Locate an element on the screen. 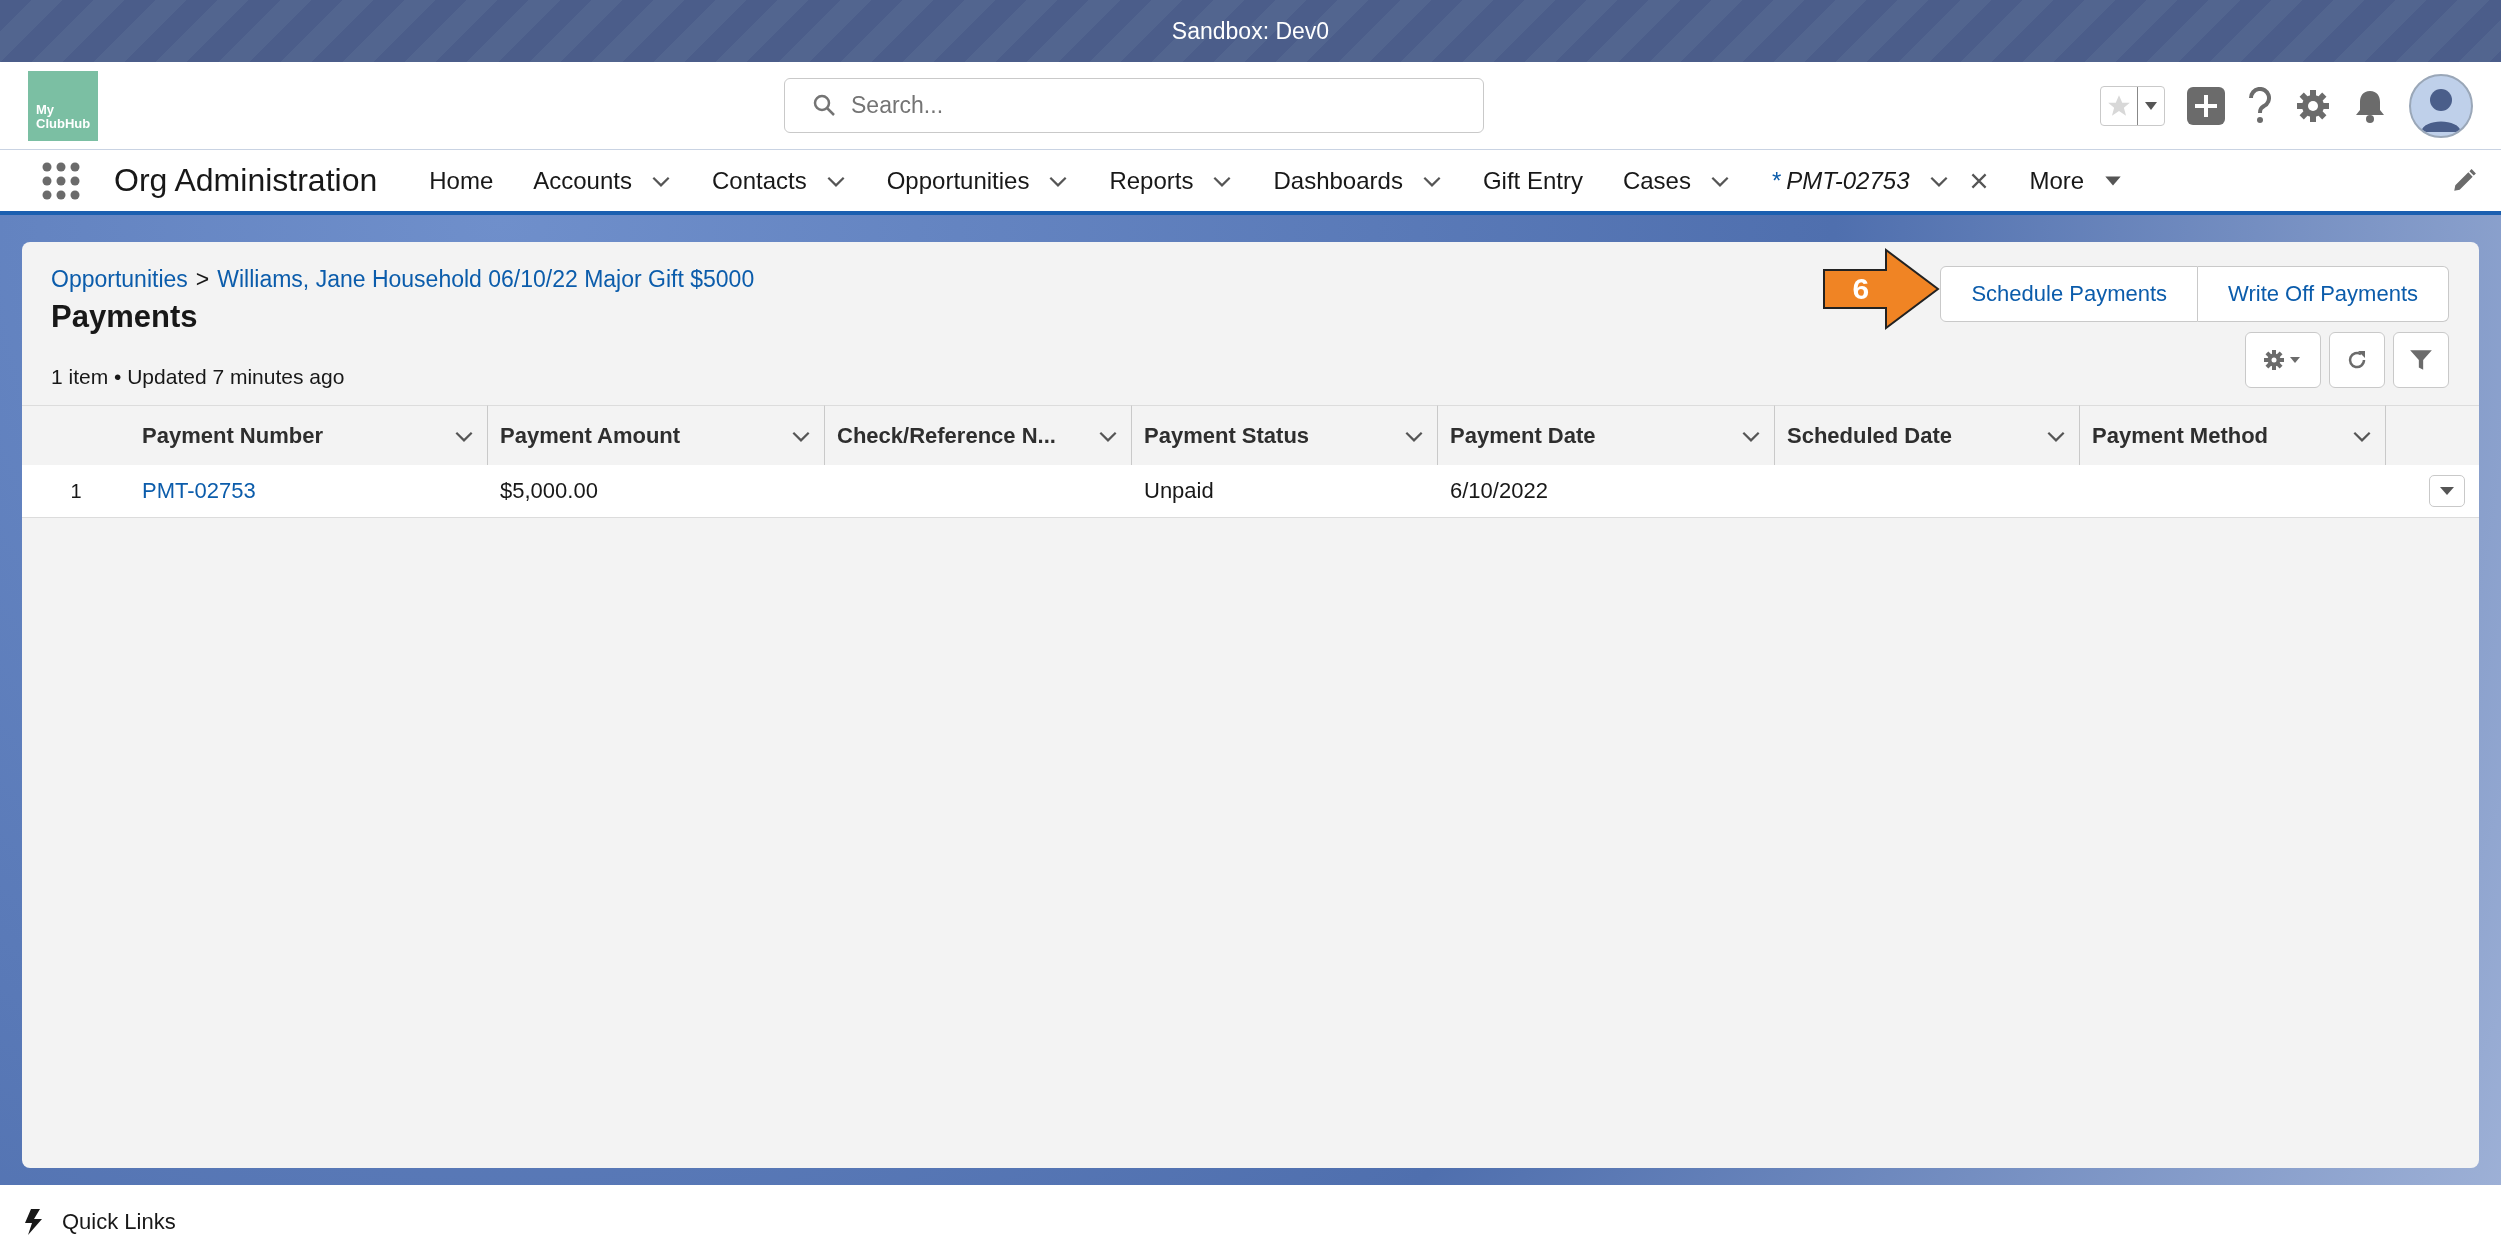 This screenshot has height=1258, width=2501. nav-tab: Gift Entry is located at coordinates (1532, 180).